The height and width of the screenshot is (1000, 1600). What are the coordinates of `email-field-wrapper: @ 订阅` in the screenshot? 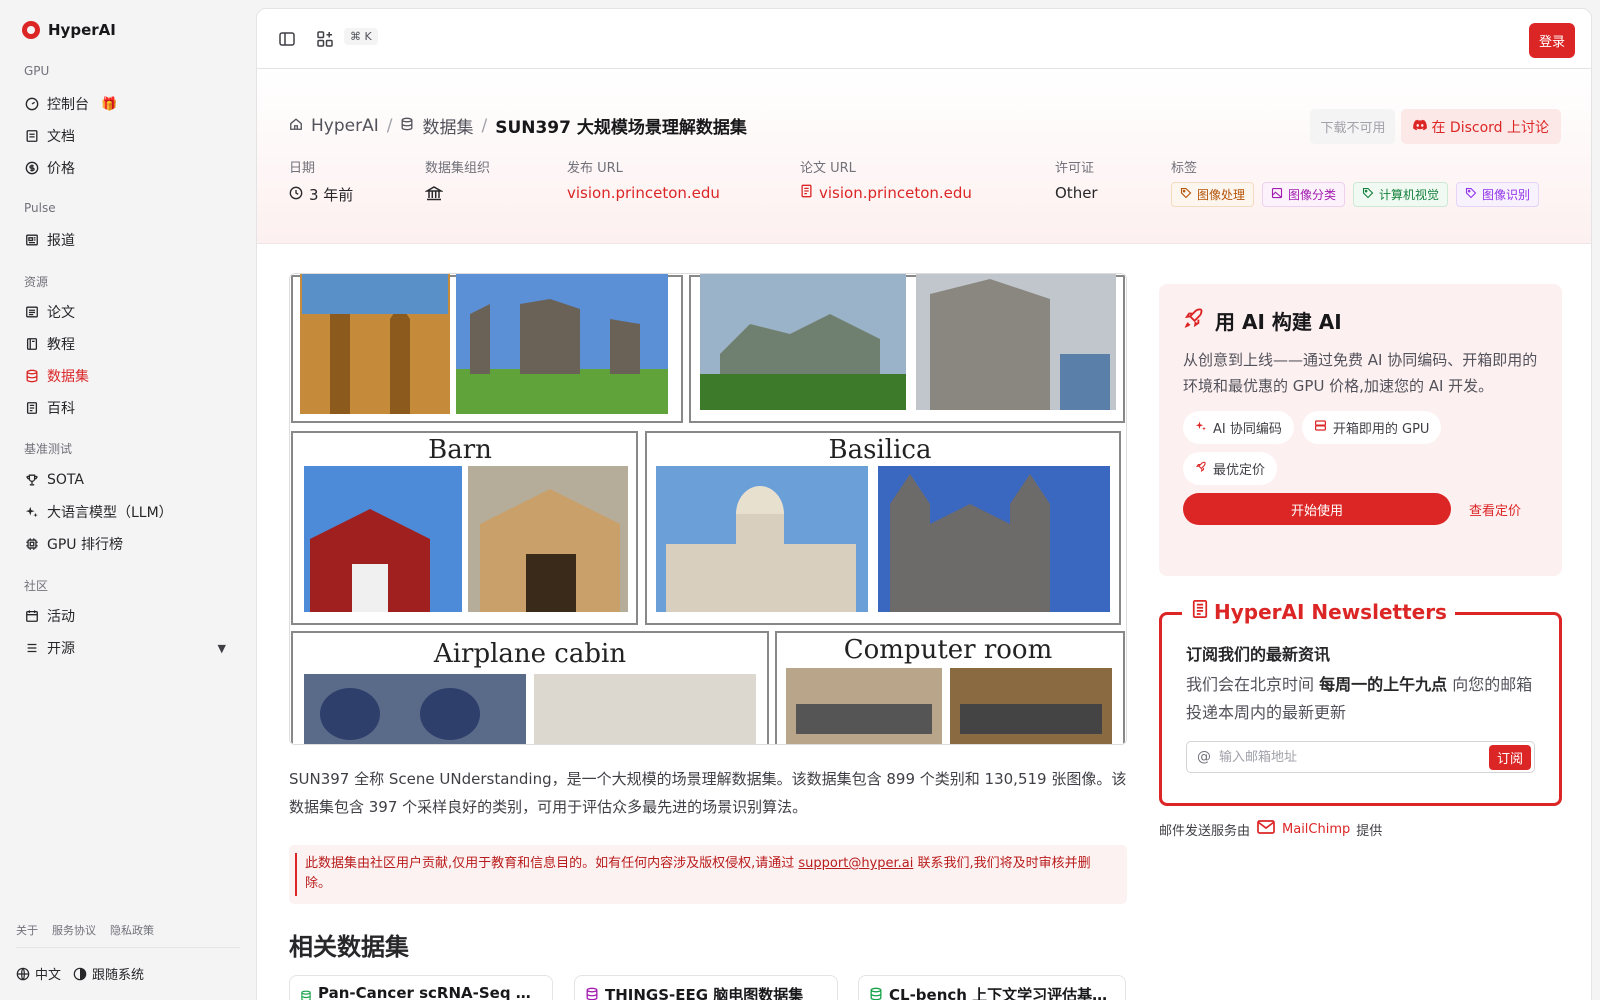 It's located at (1360, 757).